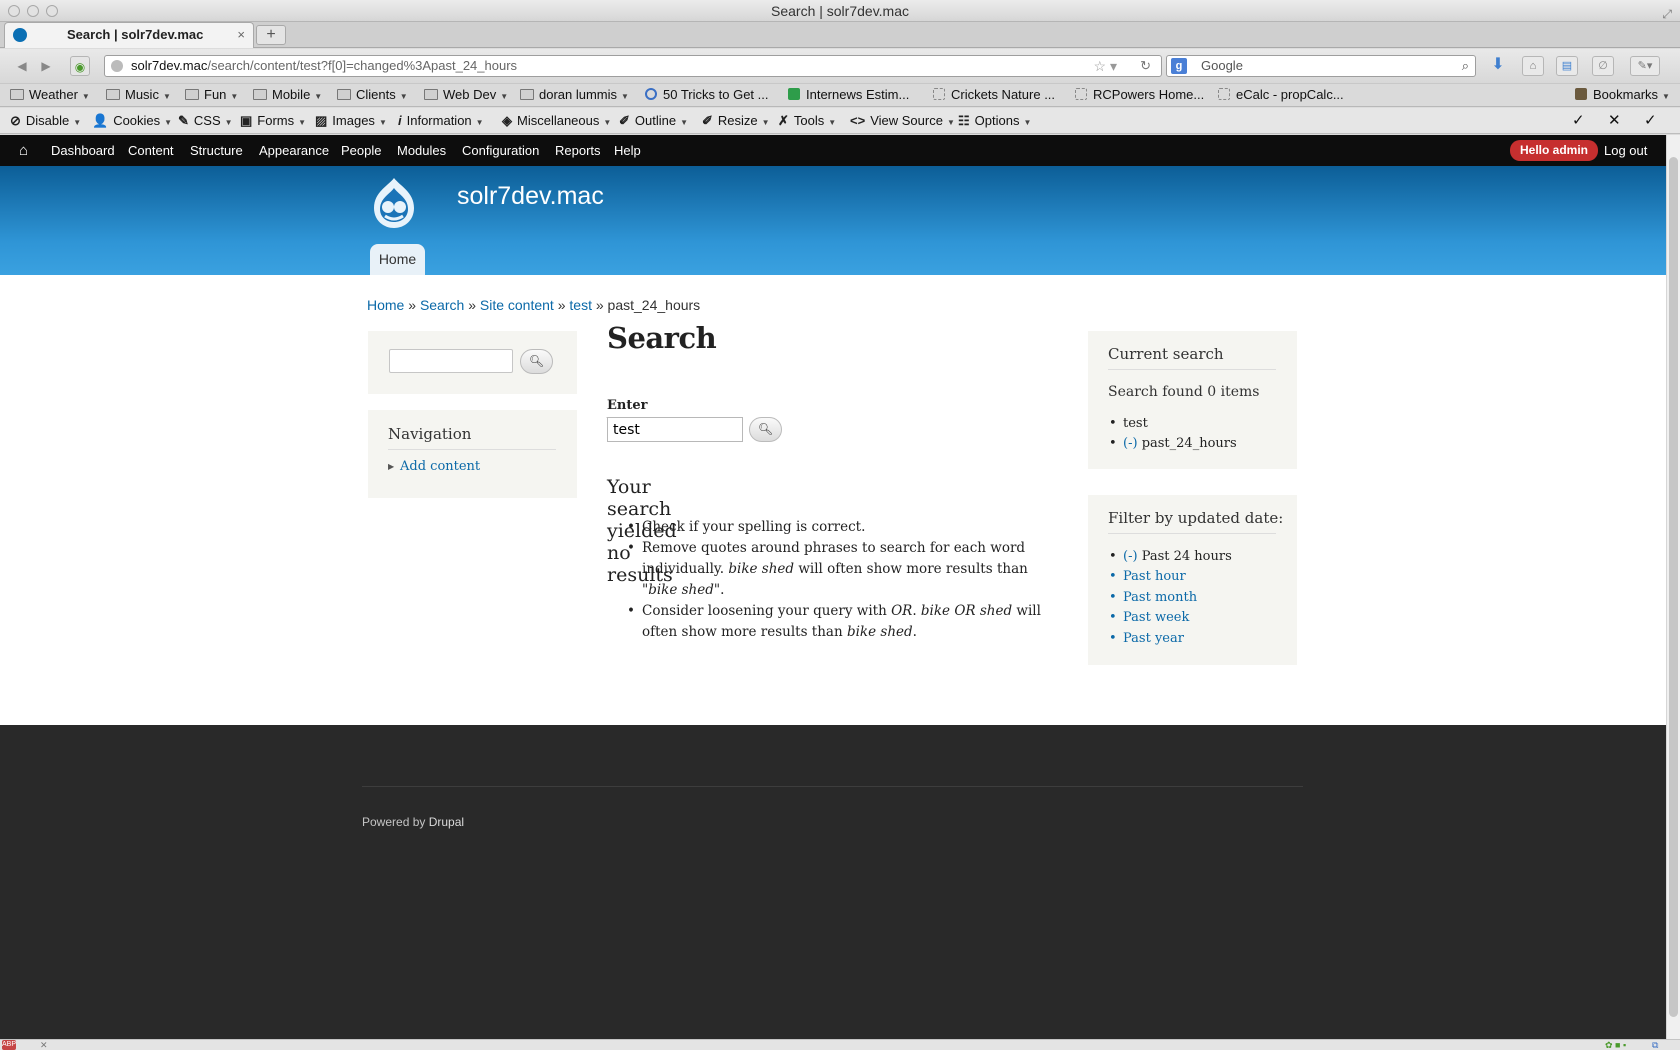  What do you see at coordinates (1645, 66) in the screenshot?
I see `tools-menu-icon: ✎▾` at bounding box center [1645, 66].